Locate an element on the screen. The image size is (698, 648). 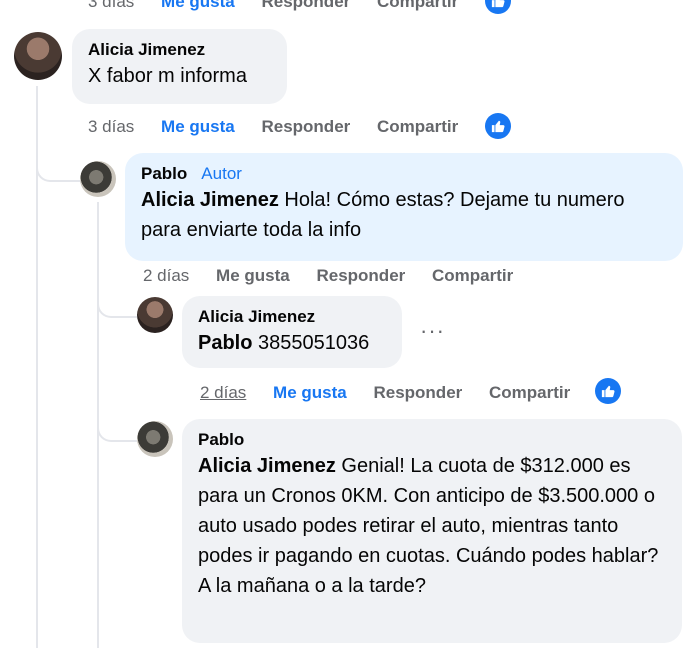
comment-actions: 3 días Me gusta Responder Compartir is located at coordinates (284, 127).